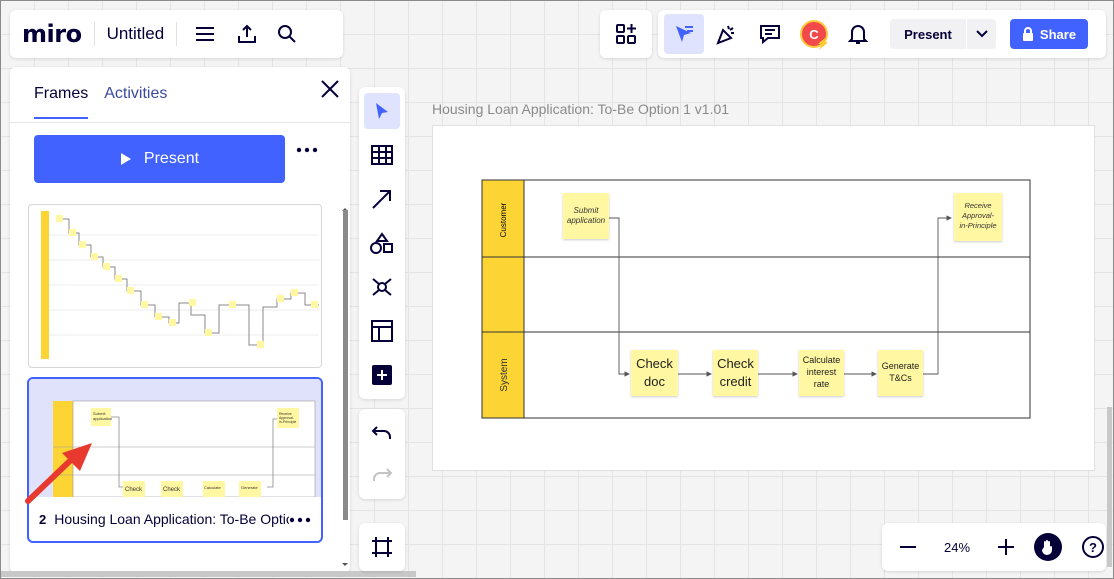 The image size is (1114, 579). What do you see at coordinates (382, 331) in the screenshot?
I see `templates-icon` at bounding box center [382, 331].